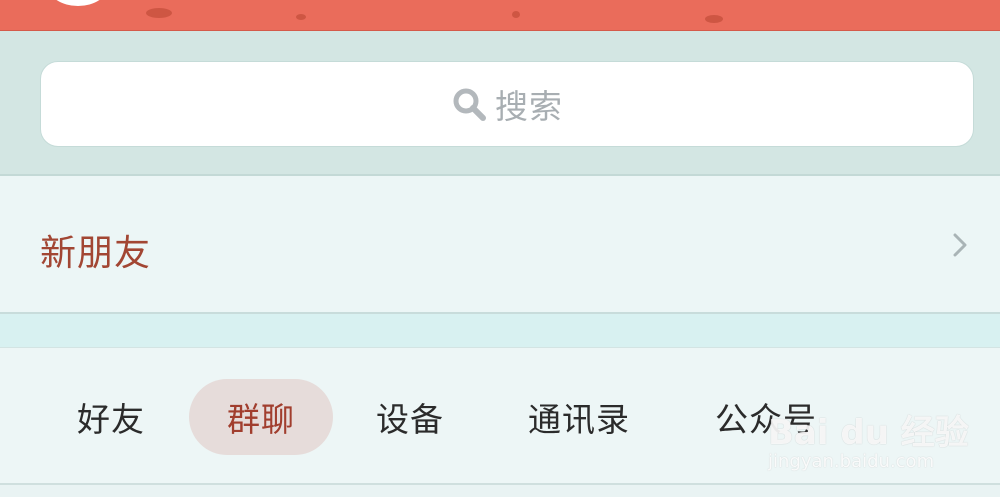 The image size is (1000, 497). I want to click on search-icon, so click(469, 104).